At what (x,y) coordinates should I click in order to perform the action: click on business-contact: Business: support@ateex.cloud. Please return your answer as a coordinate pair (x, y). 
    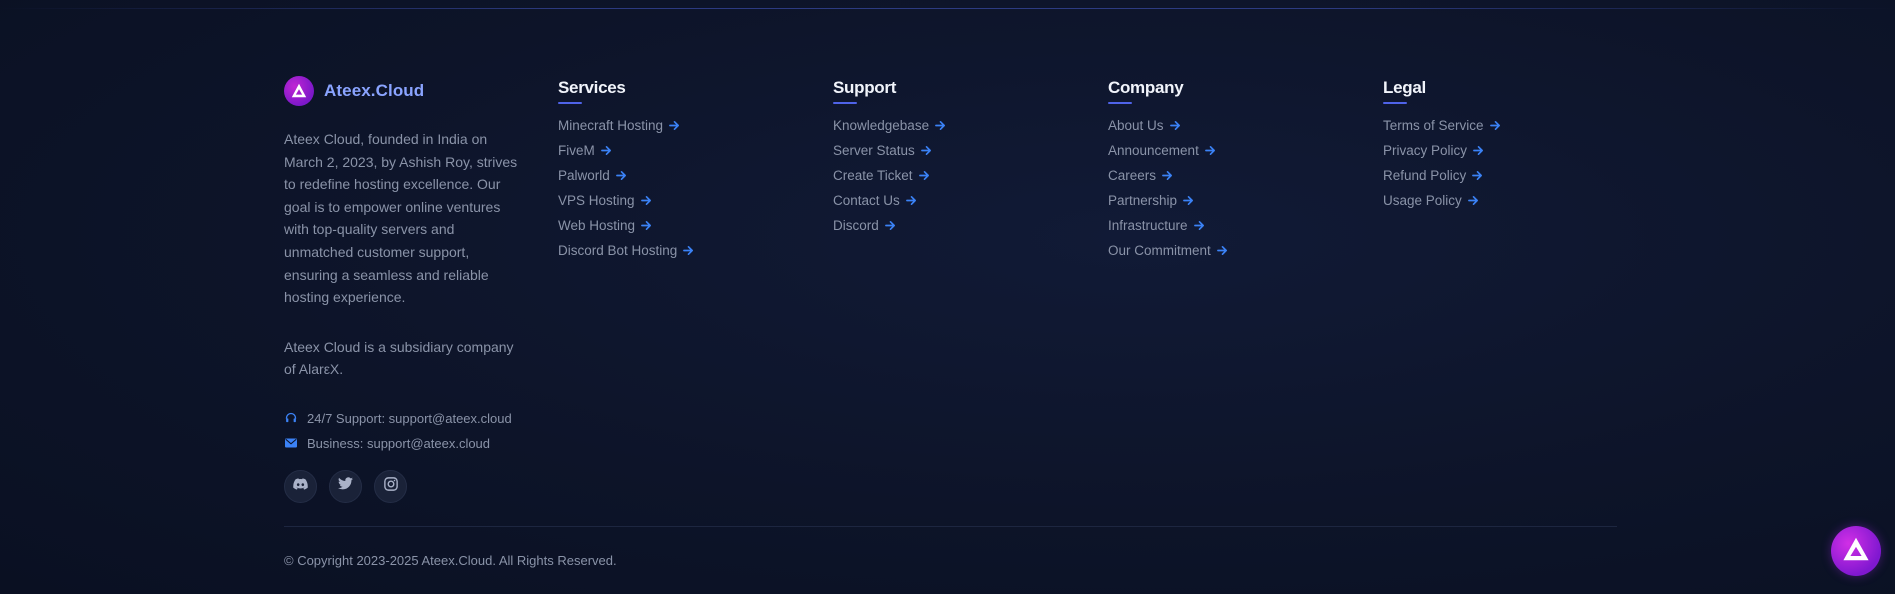
    Looking at the image, I should click on (404, 443).